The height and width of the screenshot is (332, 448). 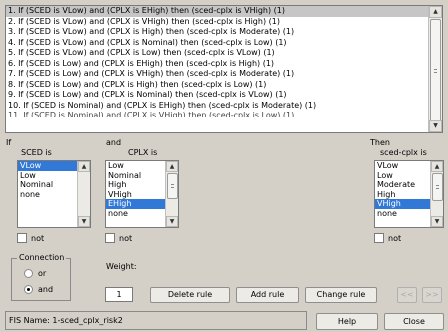 What do you see at coordinates (9, 142) in the screenshot?
I see `if-label: If` at bounding box center [9, 142].